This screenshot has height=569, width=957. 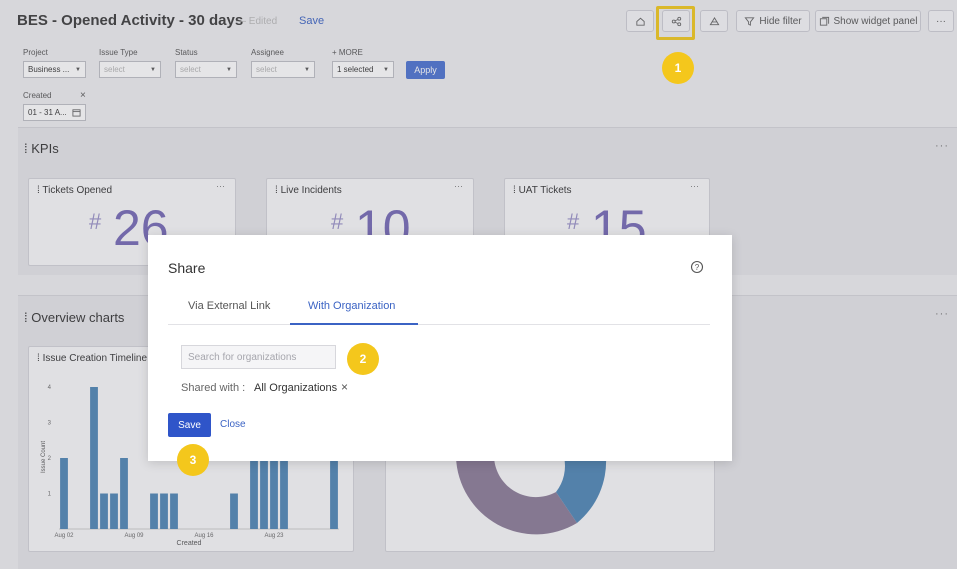 What do you see at coordinates (190, 69) in the screenshot?
I see `status-placeholder: select` at bounding box center [190, 69].